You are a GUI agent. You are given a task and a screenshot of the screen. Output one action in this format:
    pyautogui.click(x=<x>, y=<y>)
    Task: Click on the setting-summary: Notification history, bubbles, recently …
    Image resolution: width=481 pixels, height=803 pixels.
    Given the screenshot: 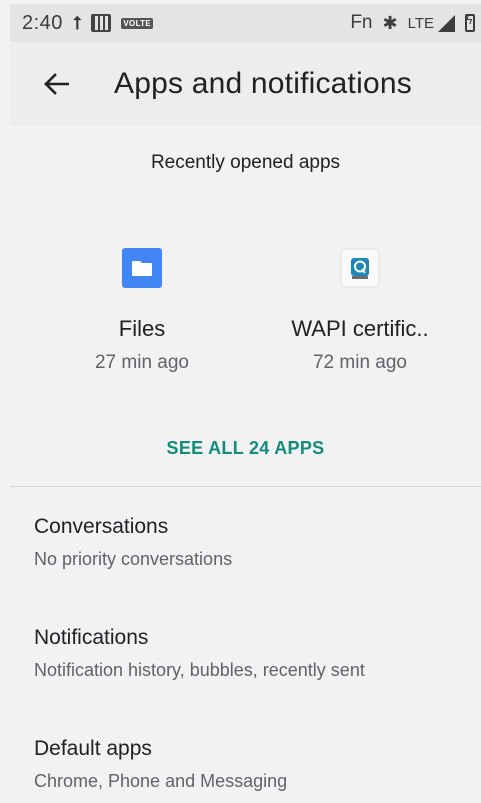 What is the action you would take?
    pyautogui.click(x=199, y=670)
    